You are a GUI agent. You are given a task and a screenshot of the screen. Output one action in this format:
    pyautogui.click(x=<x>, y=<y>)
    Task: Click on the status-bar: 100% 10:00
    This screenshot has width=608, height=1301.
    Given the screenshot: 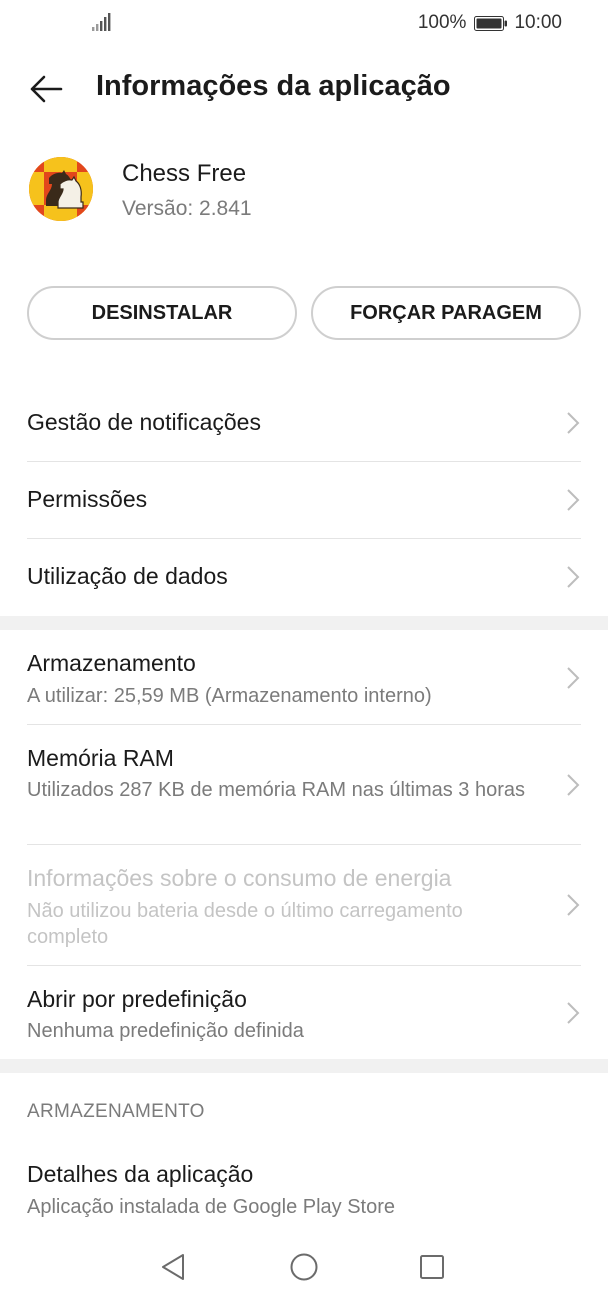 What is the action you would take?
    pyautogui.click(x=304, y=23)
    